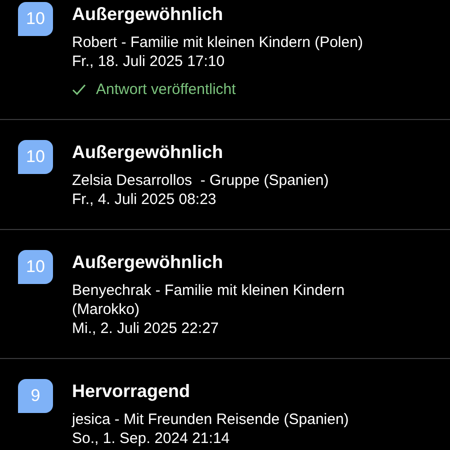 This screenshot has width=450, height=450. What do you see at coordinates (200, 180) in the screenshot?
I see `guest-info: Zelsia Desarrollos - Gruppe (Spanien)` at bounding box center [200, 180].